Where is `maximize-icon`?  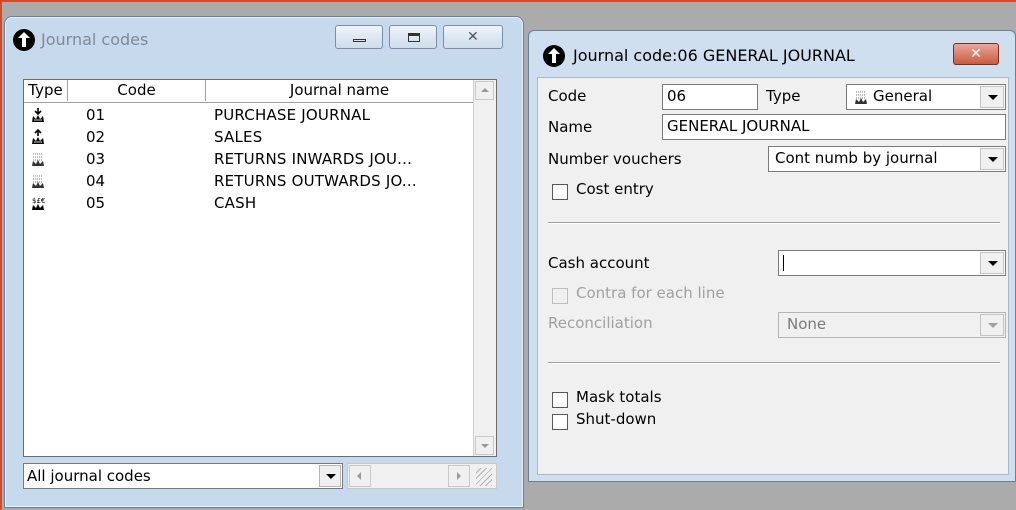
maximize-icon is located at coordinates (414, 37).